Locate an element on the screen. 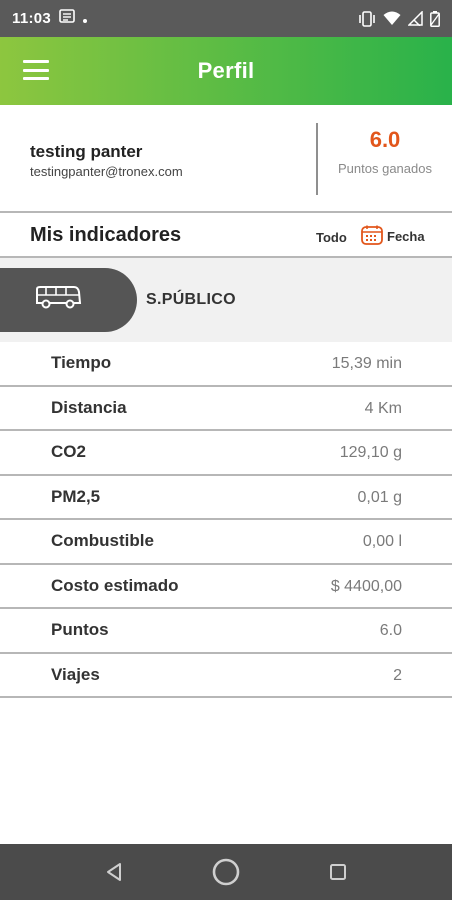  metric-label: Combustible is located at coordinates (102, 540).